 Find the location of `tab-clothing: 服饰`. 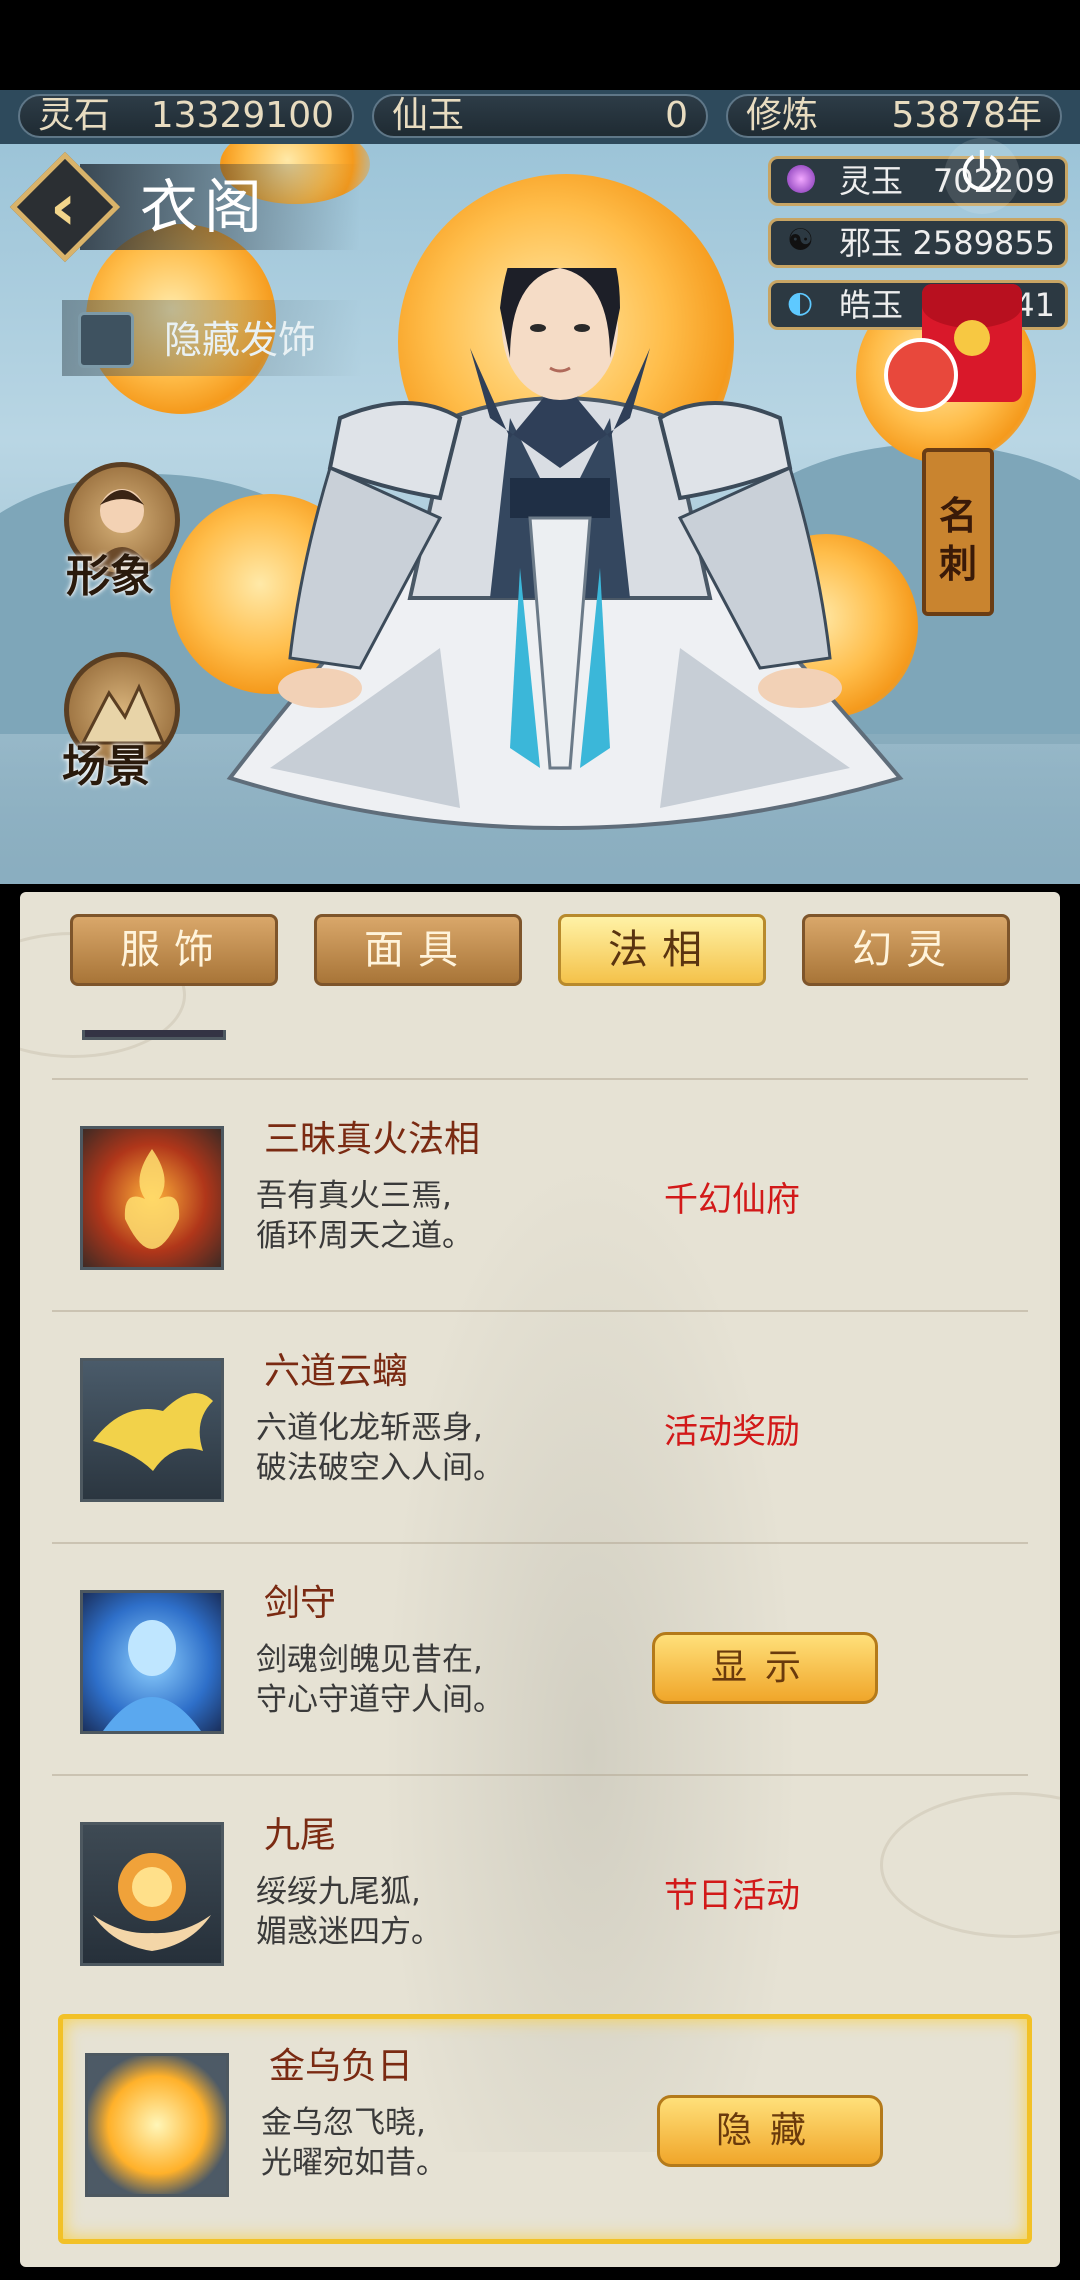

tab-clothing: 服饰 is located at coordinates (174, 950).